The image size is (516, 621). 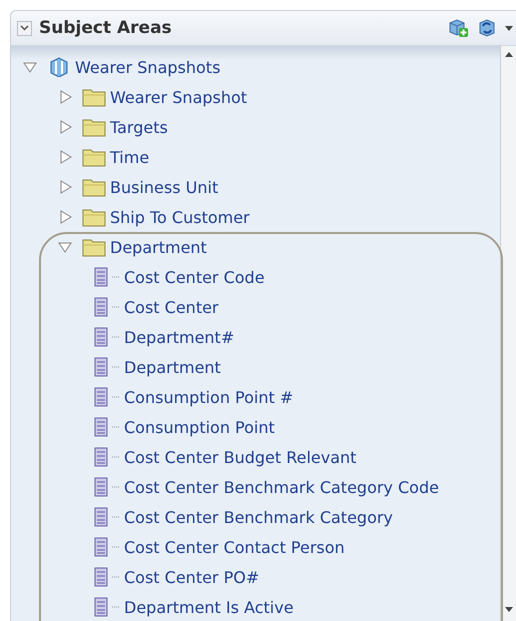 I want to click on scrollbar, so click(x=508, y=333).